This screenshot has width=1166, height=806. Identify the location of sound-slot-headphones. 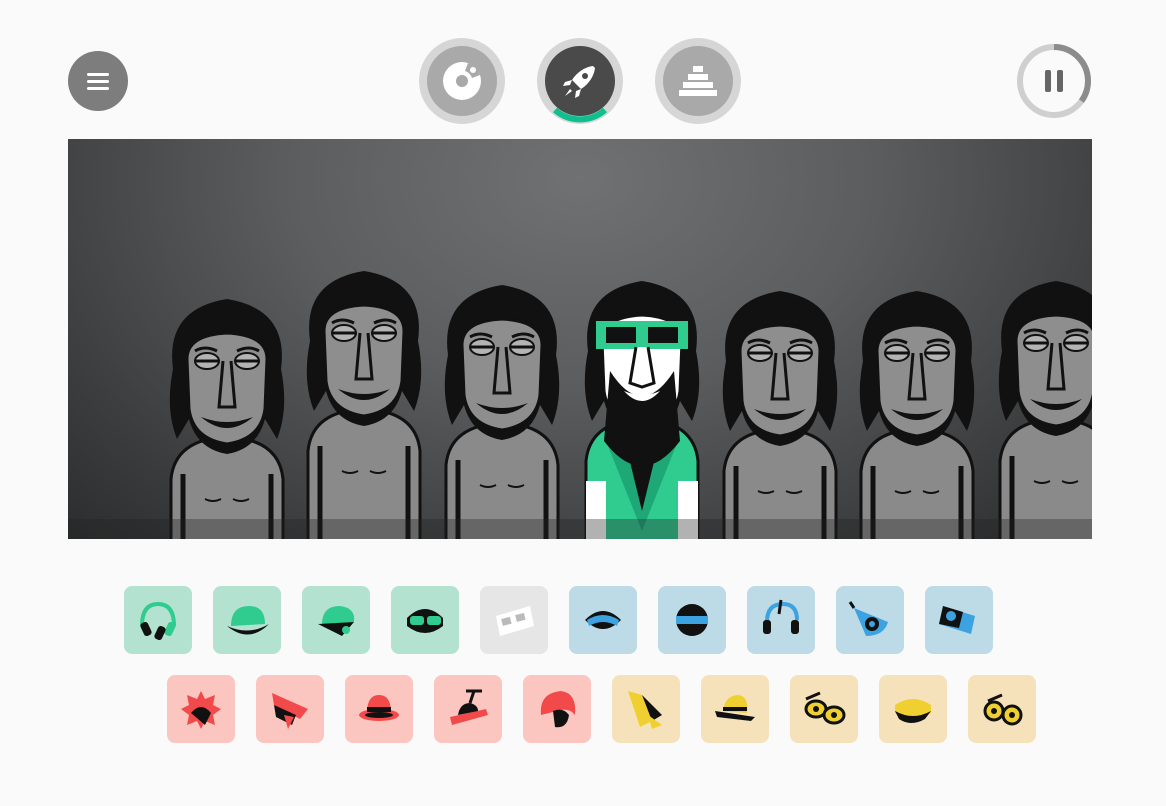
(158, 620).